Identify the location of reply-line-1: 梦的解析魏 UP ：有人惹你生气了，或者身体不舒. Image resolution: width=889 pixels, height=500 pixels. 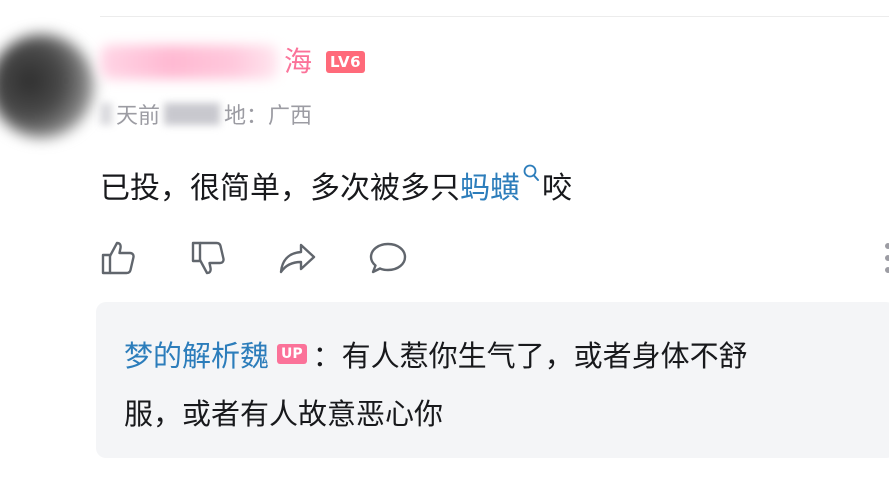
(436, 354).